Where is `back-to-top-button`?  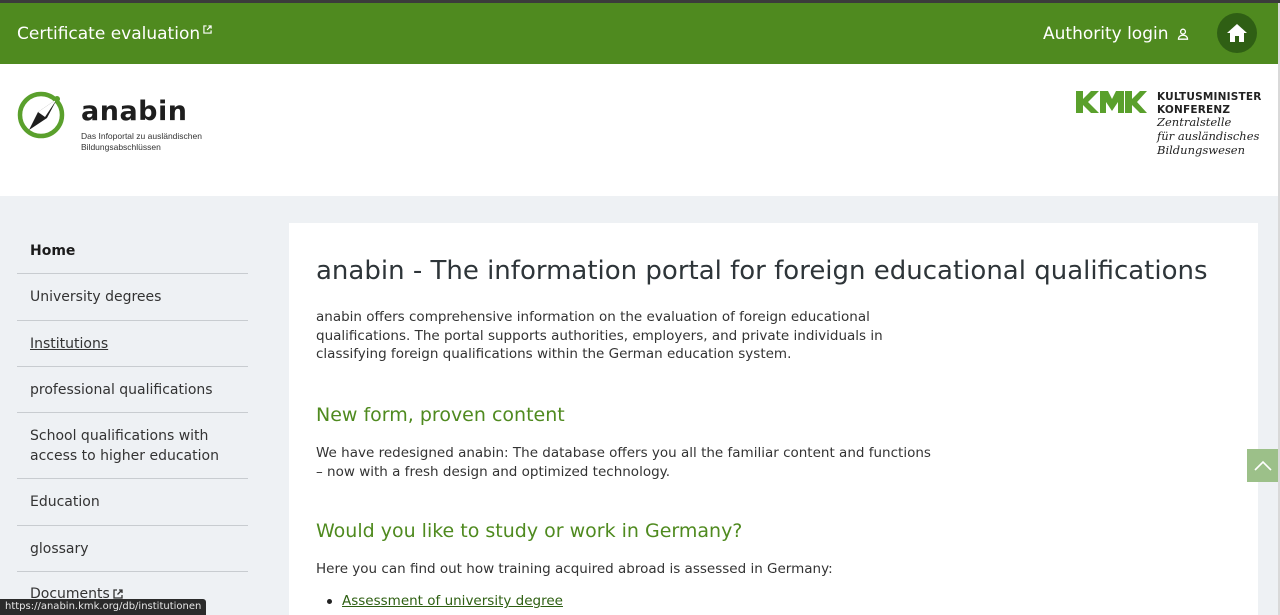
back-to-top-button is located at coordinates (1262, 465).